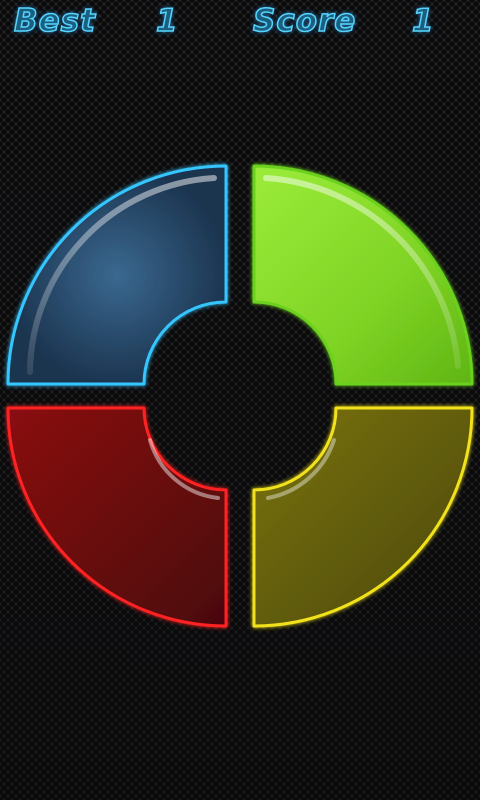 This screenshot has height=800, width=480. I want to click on yellow-pad-shape, so click(363, 517).